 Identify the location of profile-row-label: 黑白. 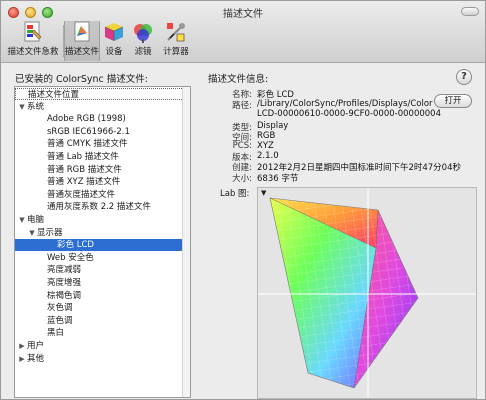
(56, 333).